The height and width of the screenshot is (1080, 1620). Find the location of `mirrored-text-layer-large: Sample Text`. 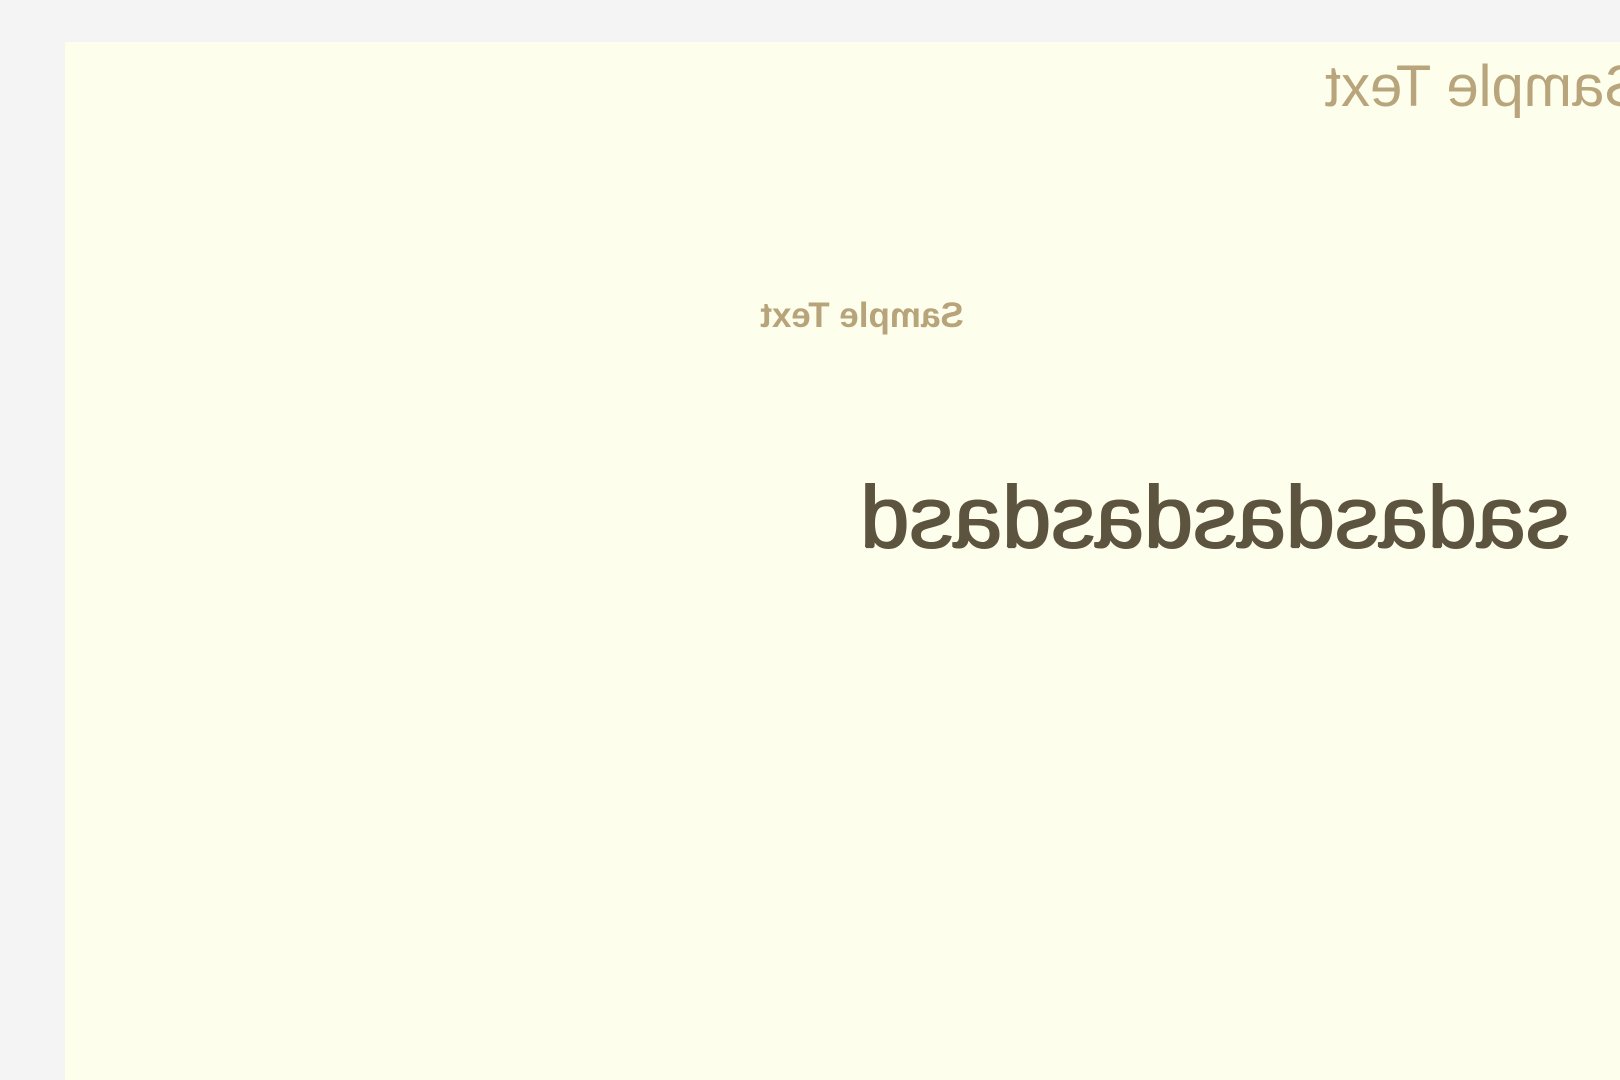

mirrored-text-layer-large: Sample Text is located at coordinates (1466, 86).